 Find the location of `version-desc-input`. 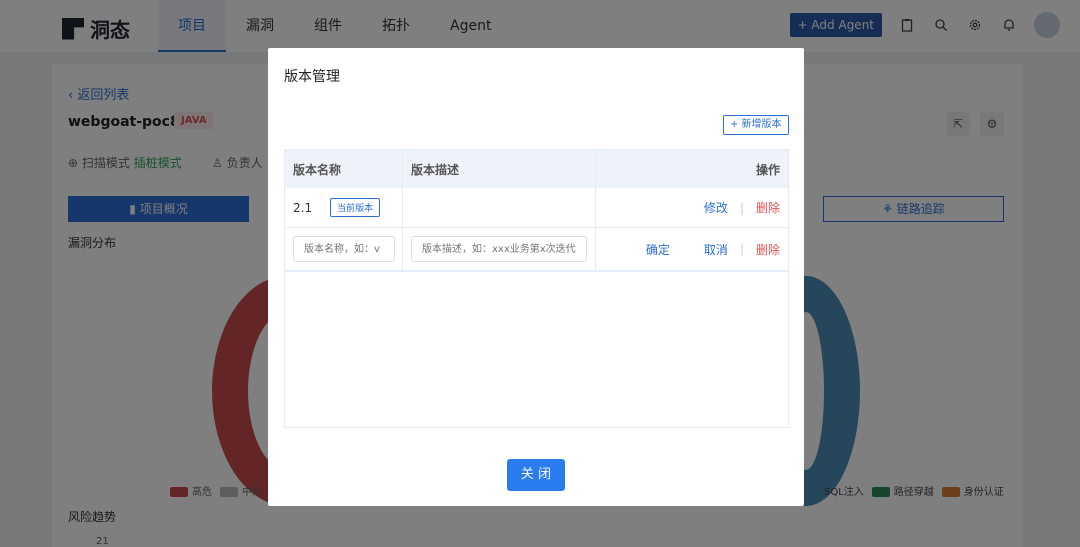

version-desc-input is located at coordinates (499, 249).